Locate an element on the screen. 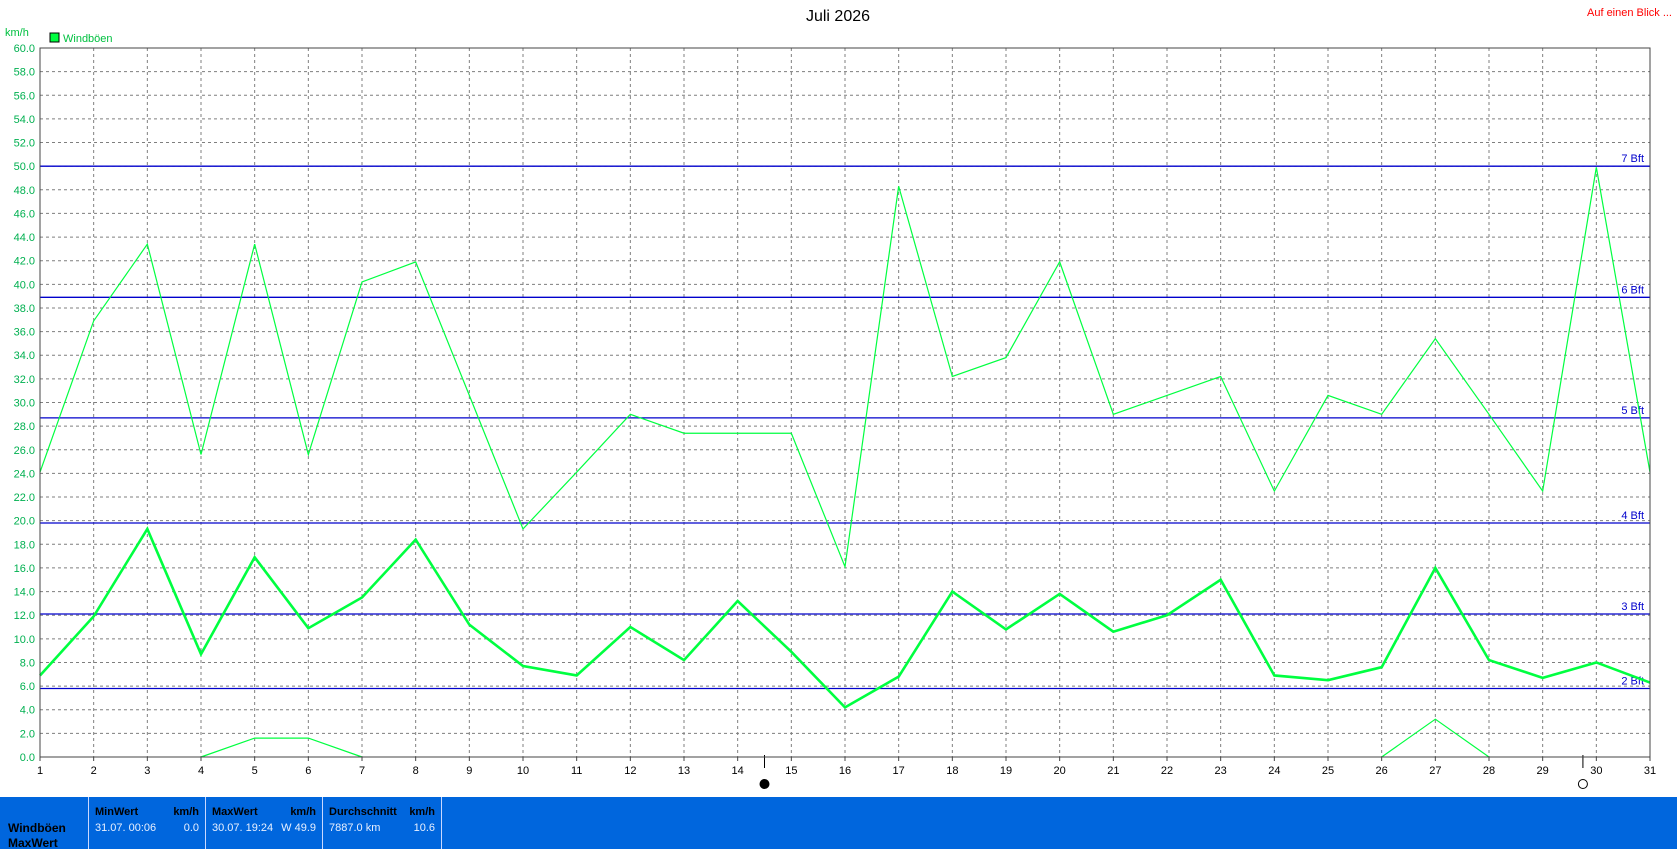 This screenshot has height=850, width=1677. y-tick-label: 52.0 is located at coordinates (24, 144).